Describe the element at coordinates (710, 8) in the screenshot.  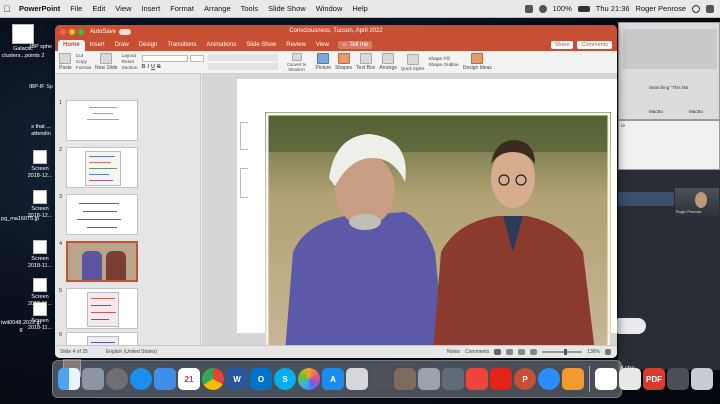
I see `control-center-icon` at that location.